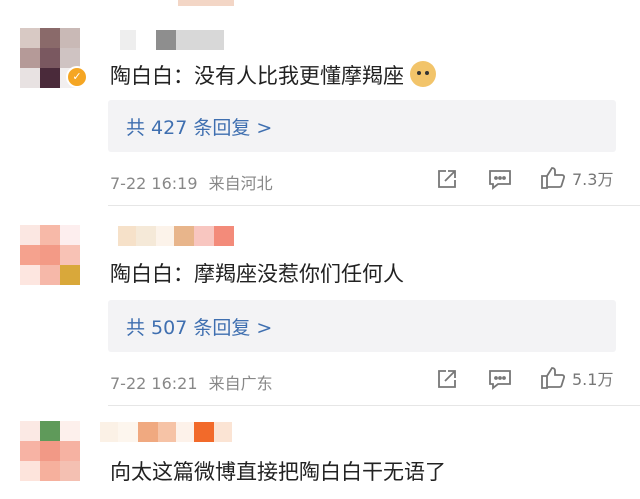 This screenshot has width=640, height=499. What do you see at coordinates (273, 75) in the screenshot?
I see `comment-text: 陶白白：没有人比我更懂摩羯座` at bounding box center [273, 75].